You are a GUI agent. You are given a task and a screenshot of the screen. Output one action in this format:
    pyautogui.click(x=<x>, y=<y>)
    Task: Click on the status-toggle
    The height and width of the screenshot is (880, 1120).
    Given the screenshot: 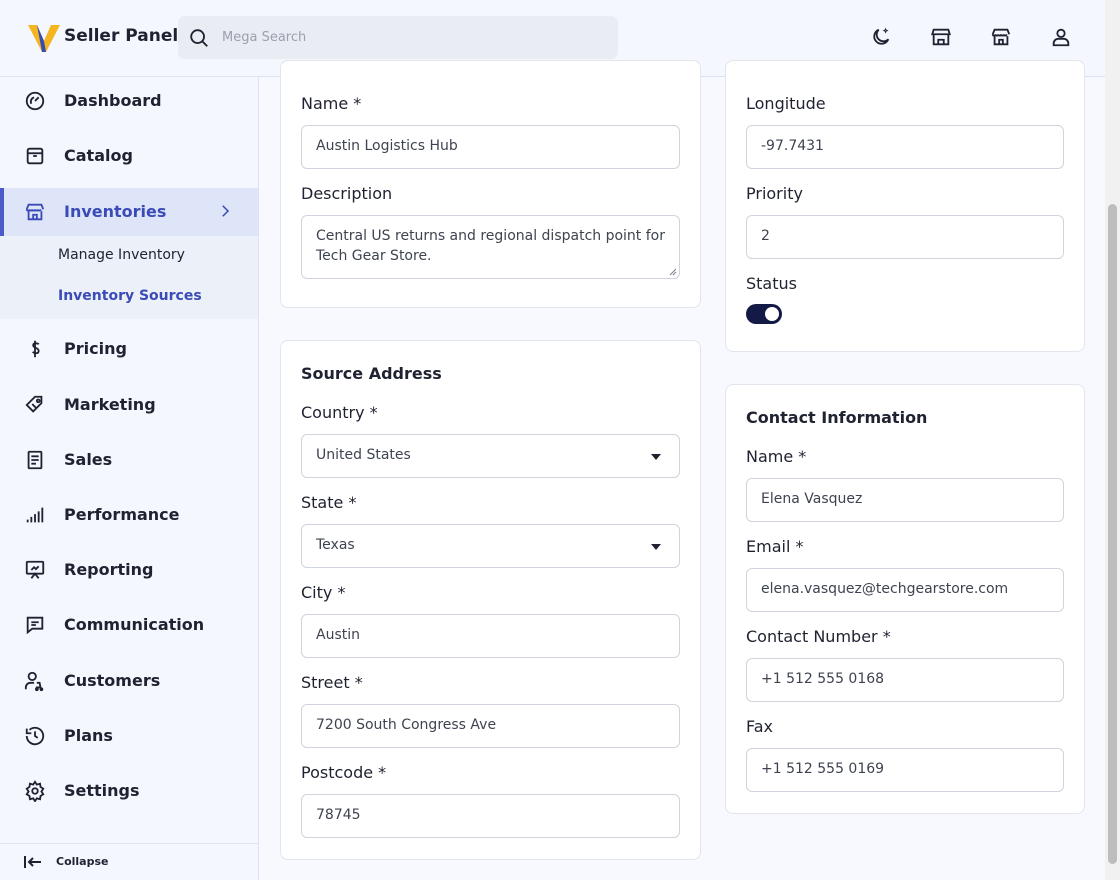 What is the action you would take?
    pyautogui.click(x=764, y=314)
    